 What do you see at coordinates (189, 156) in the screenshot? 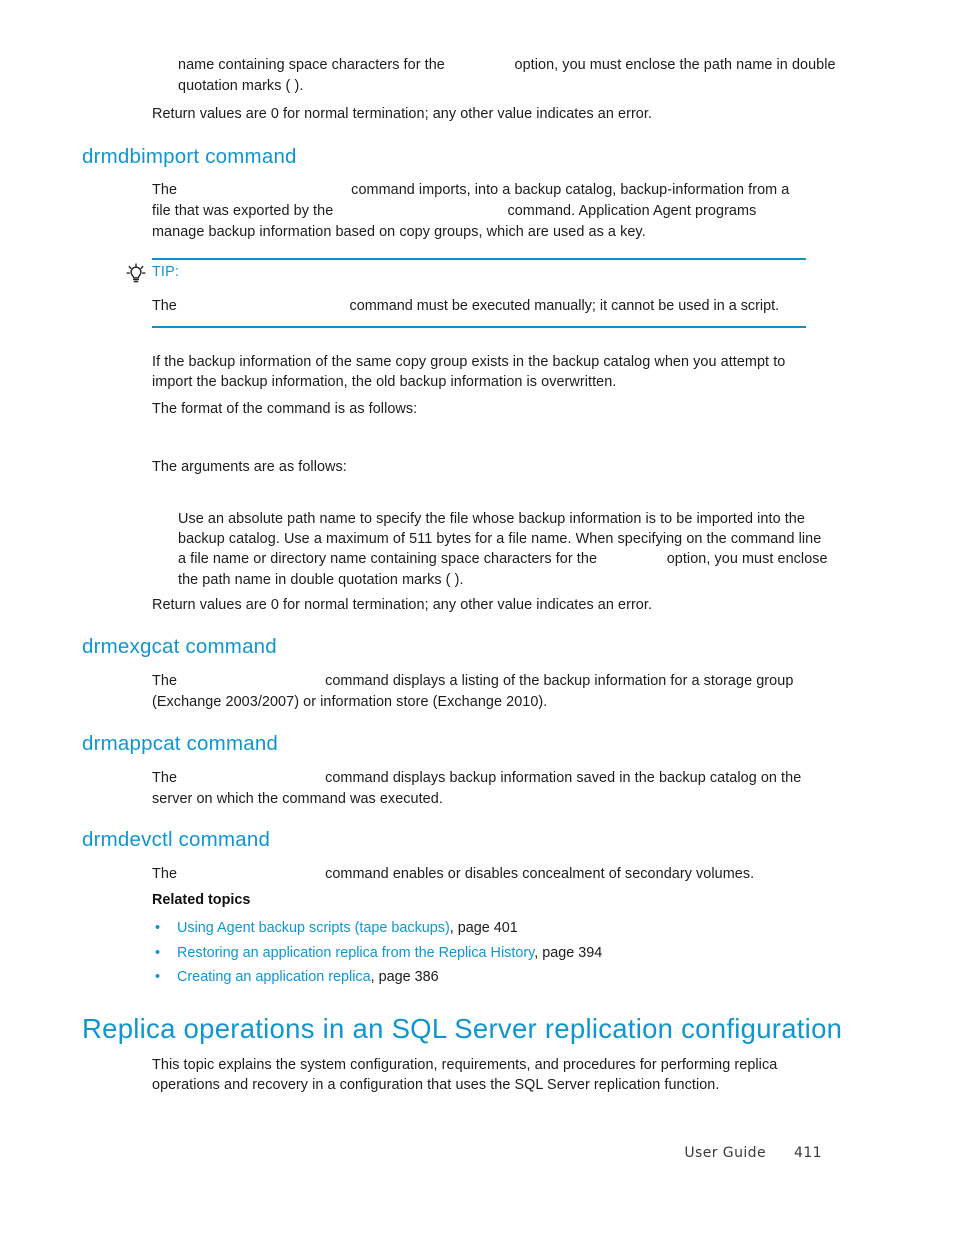
I see `heading-drmdbimport: drmdbimport command` at bounding box center [189, 156].